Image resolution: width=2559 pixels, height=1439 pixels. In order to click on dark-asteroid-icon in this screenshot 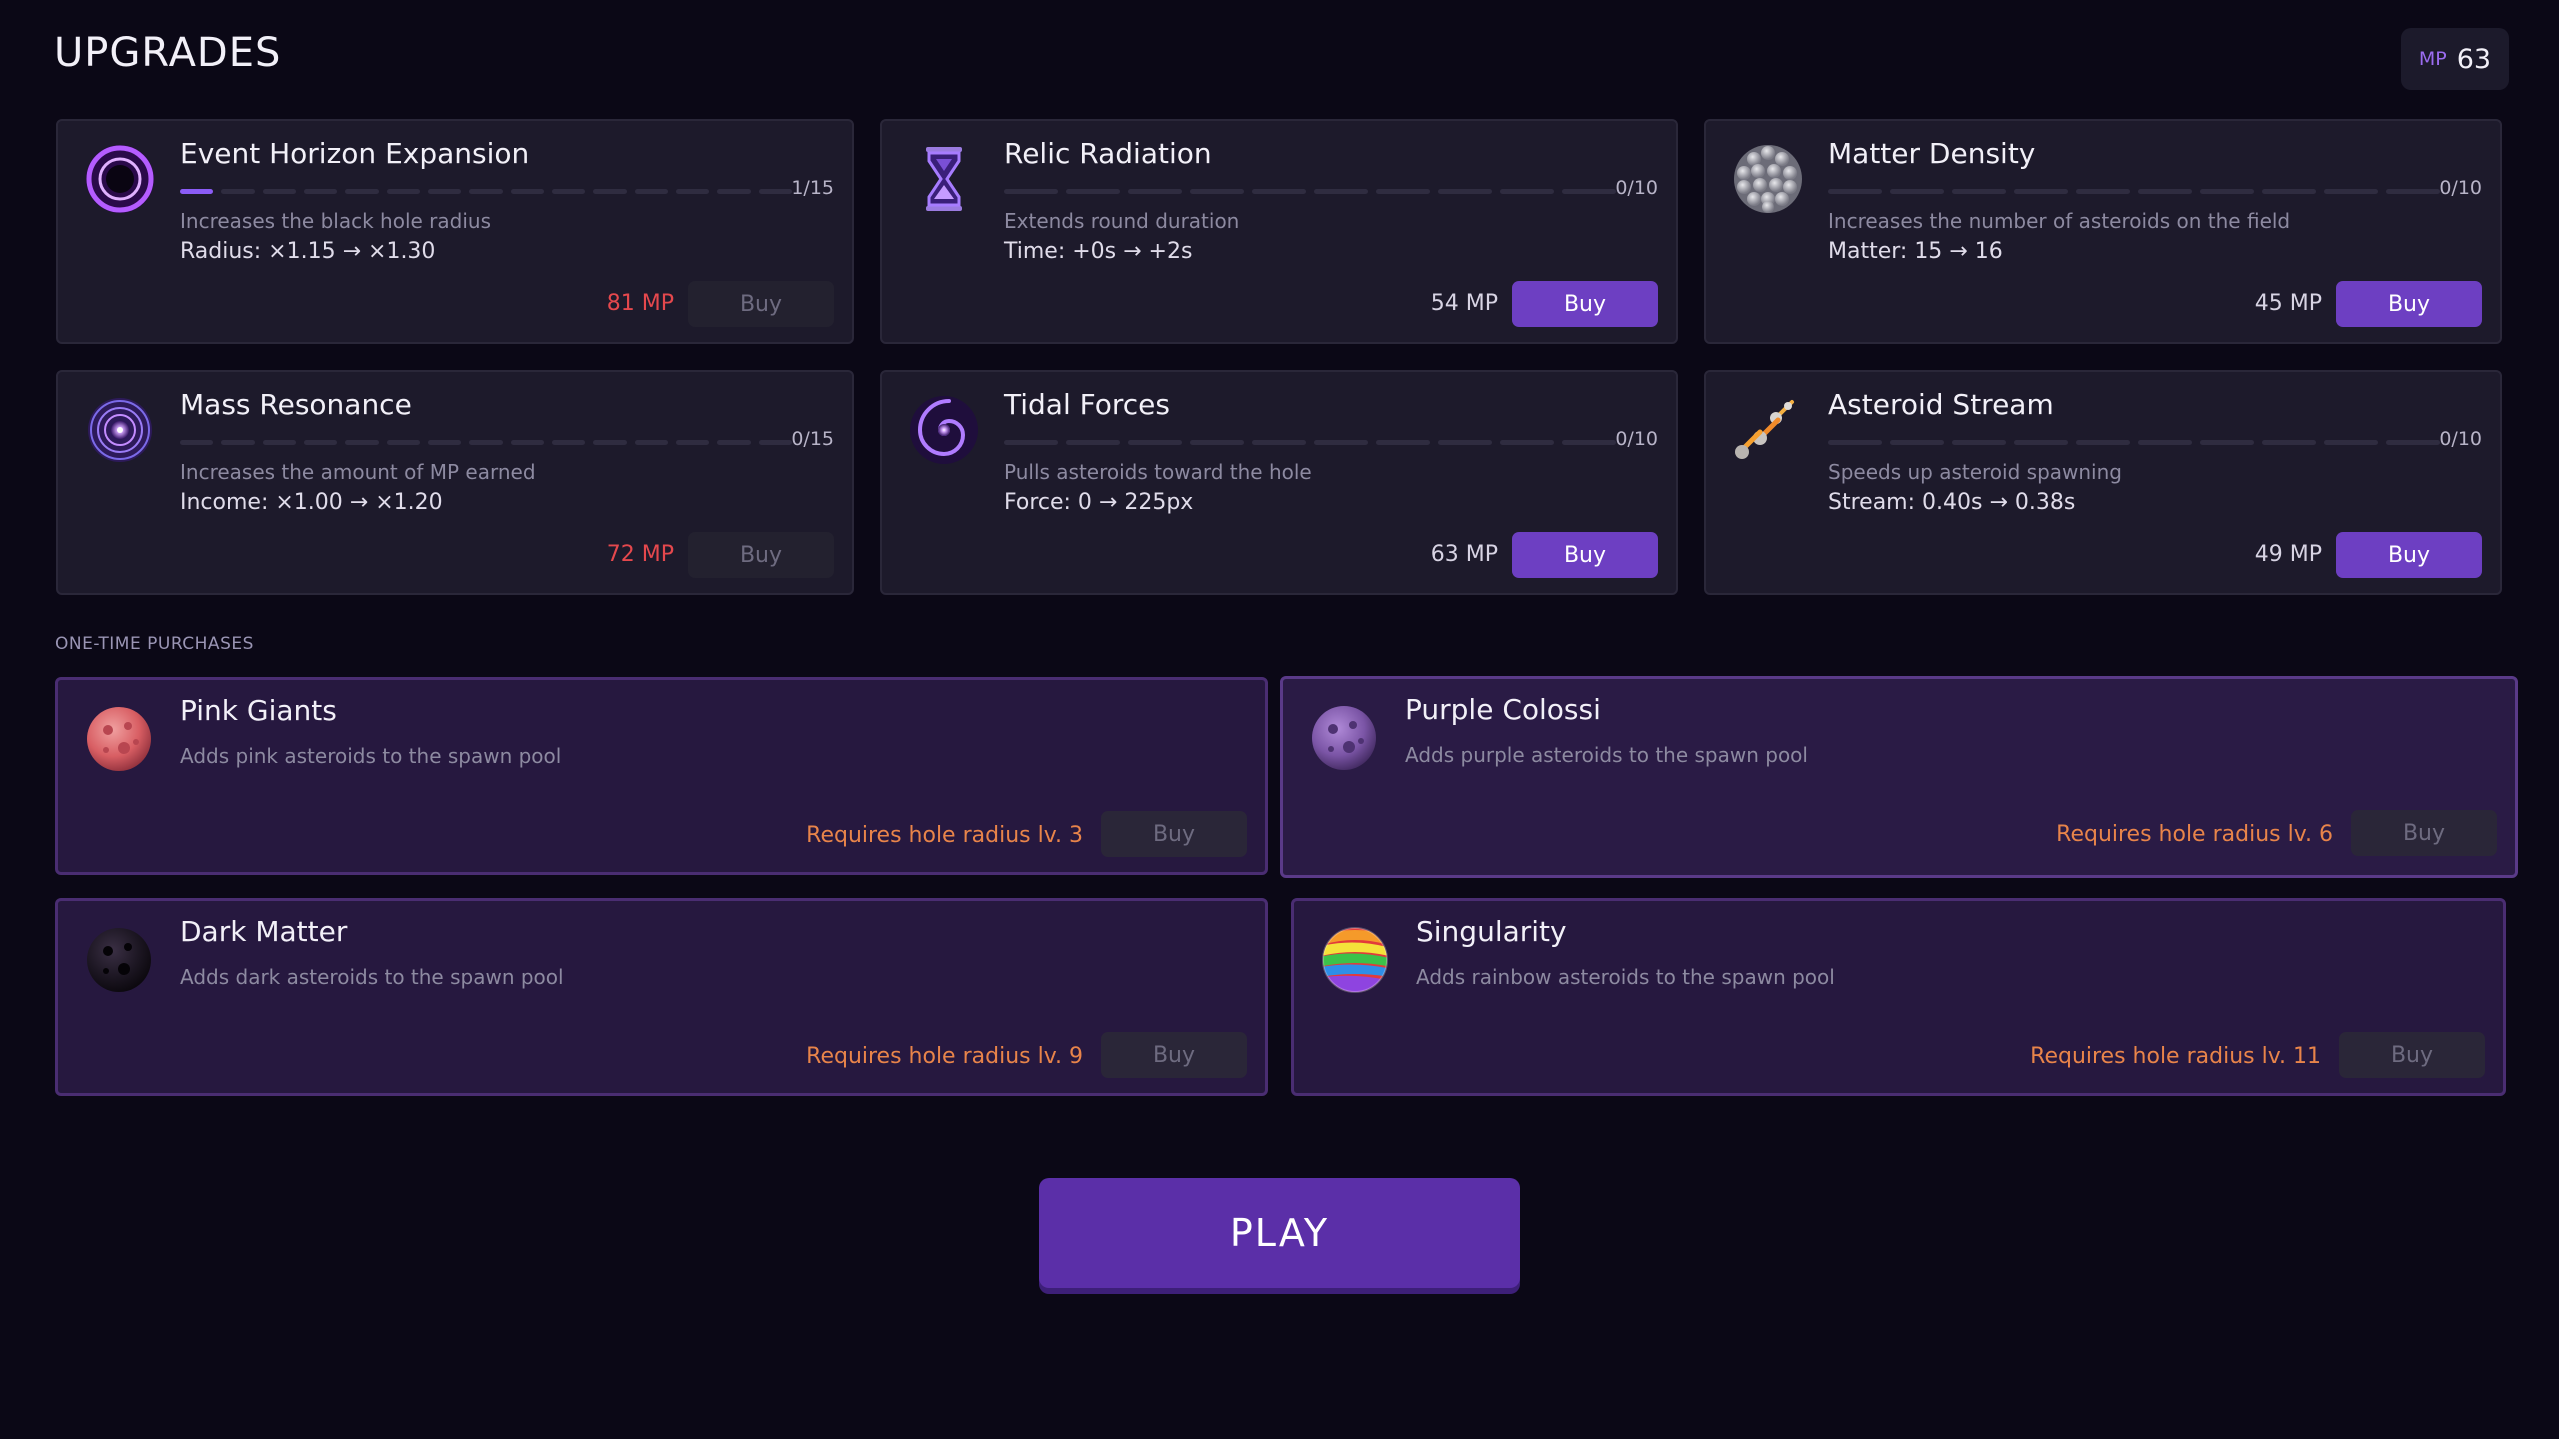, I will do `click(119, 960)`.